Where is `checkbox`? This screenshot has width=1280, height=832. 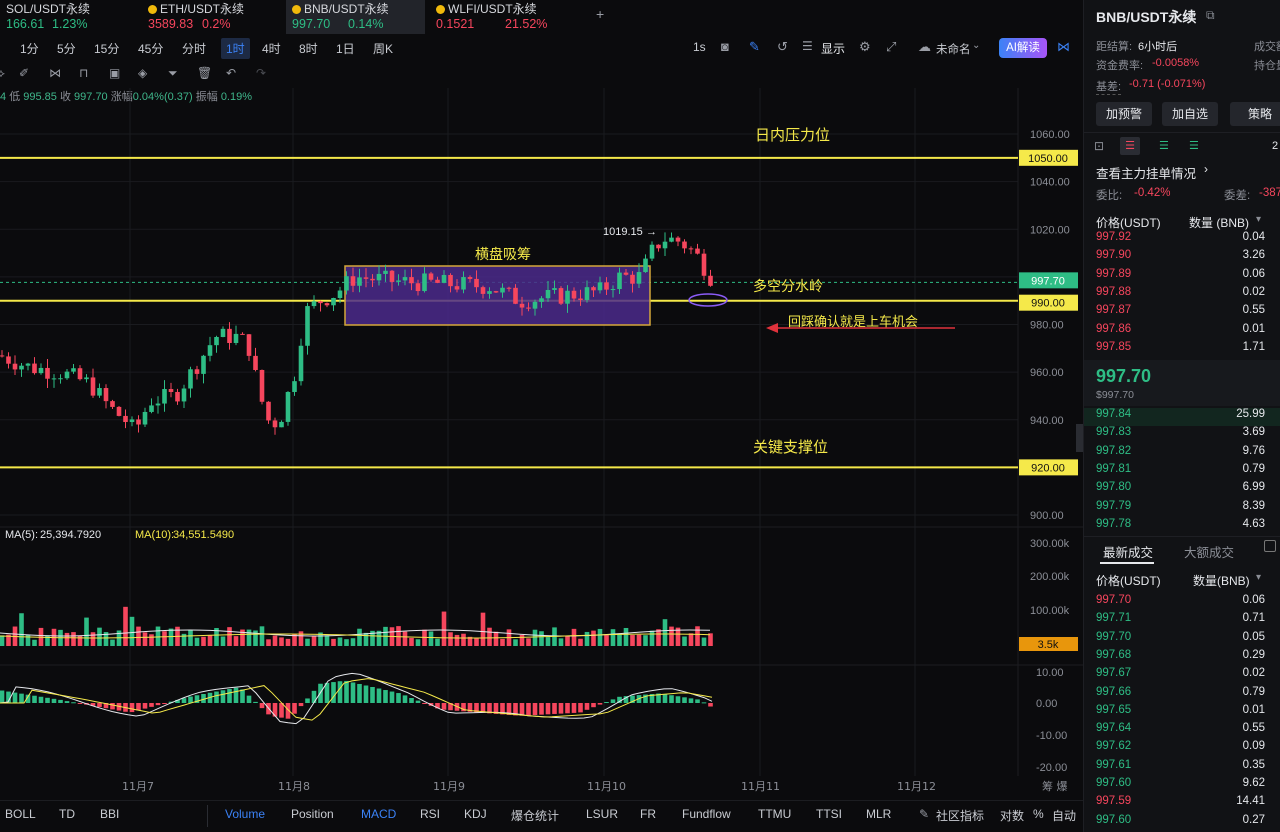 checkbox is located at coordinates (1270, 546).